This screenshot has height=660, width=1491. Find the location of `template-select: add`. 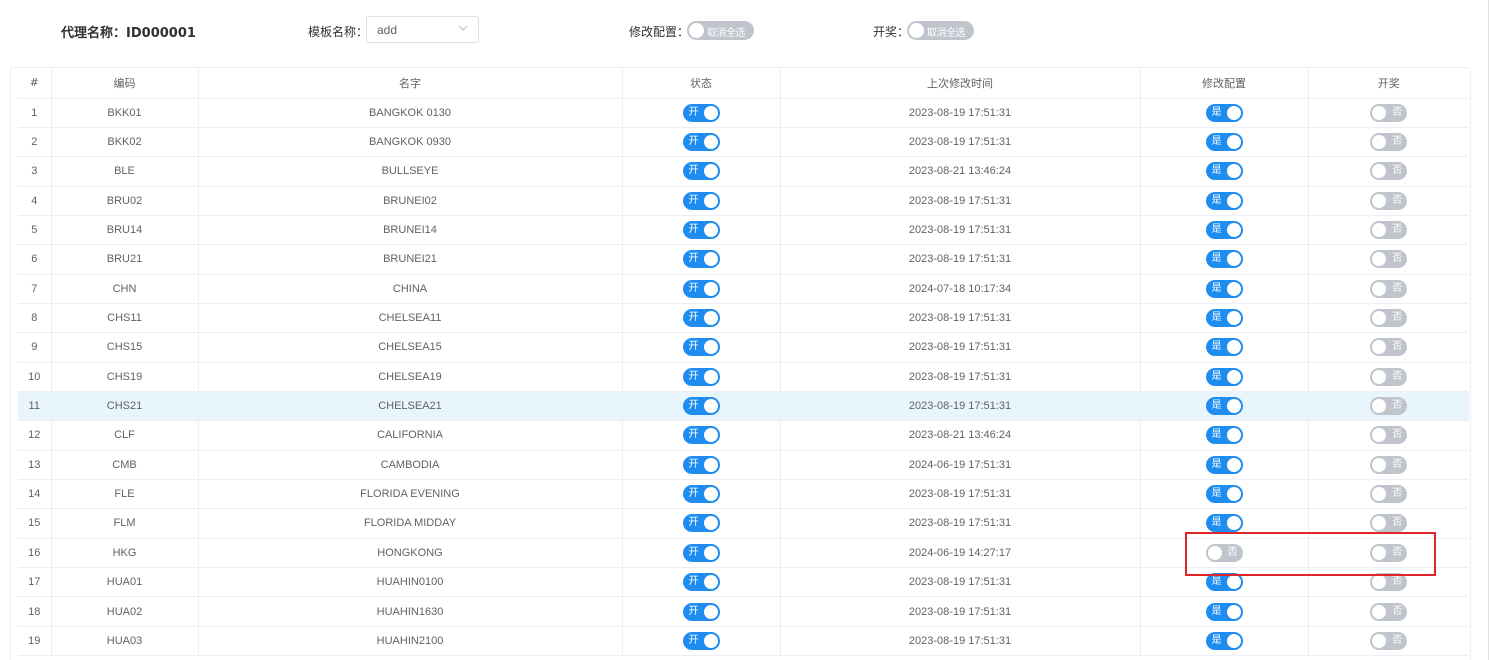

template-select: add is located at coordinates (422, 29).